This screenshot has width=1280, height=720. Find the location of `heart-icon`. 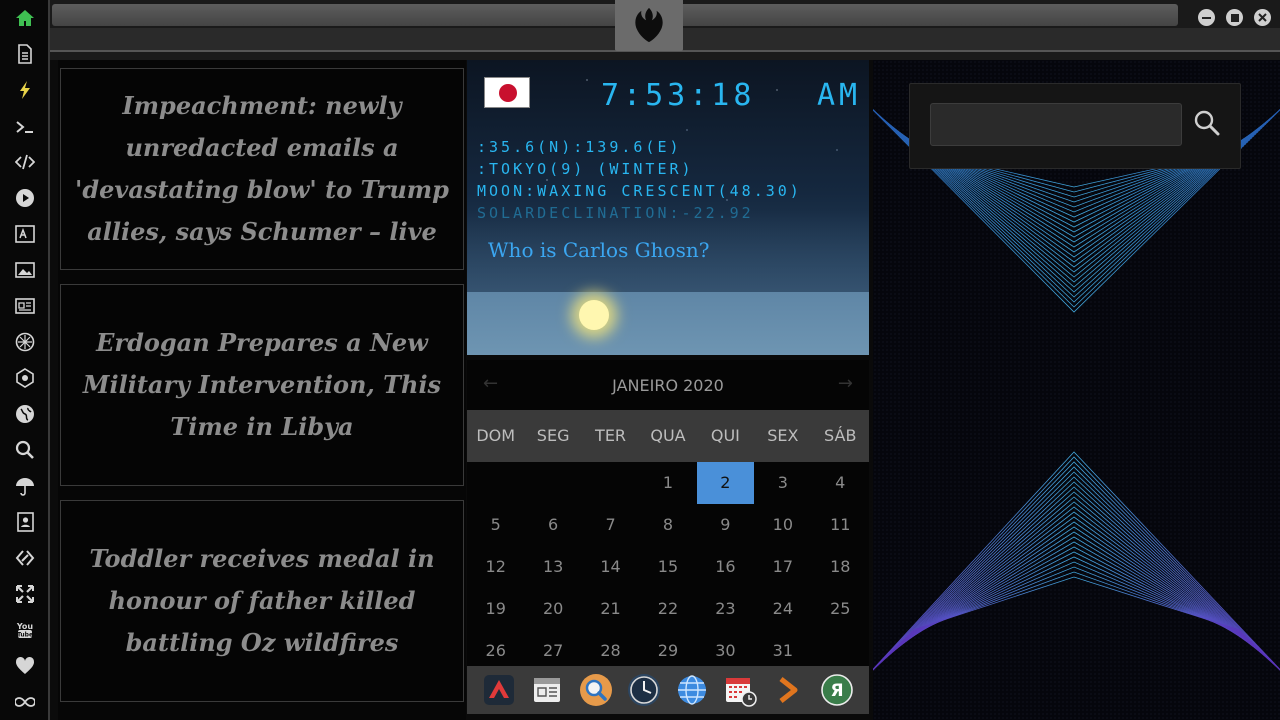

heart-icon is located at coordinates (25, 666).